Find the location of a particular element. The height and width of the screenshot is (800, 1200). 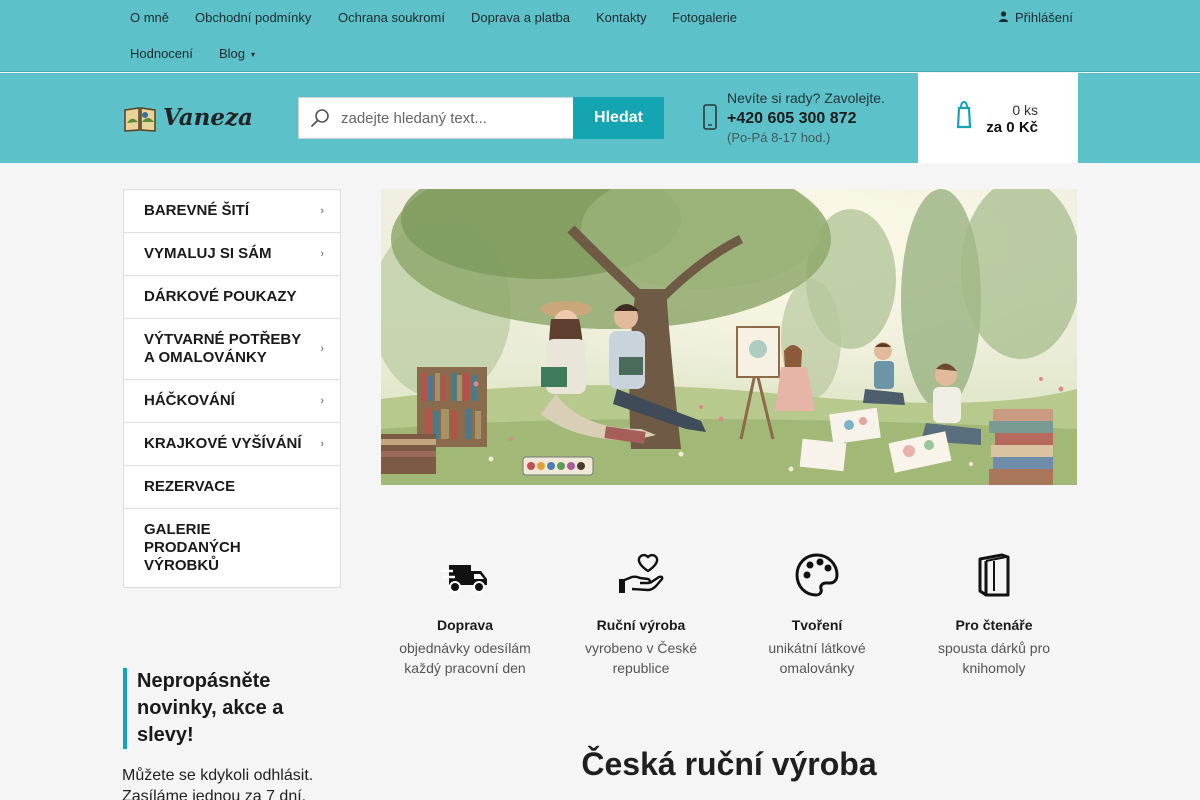

category-label: GALERIE PRODANÝCH VÝROBKŮ is located at coordinates (192, 547).